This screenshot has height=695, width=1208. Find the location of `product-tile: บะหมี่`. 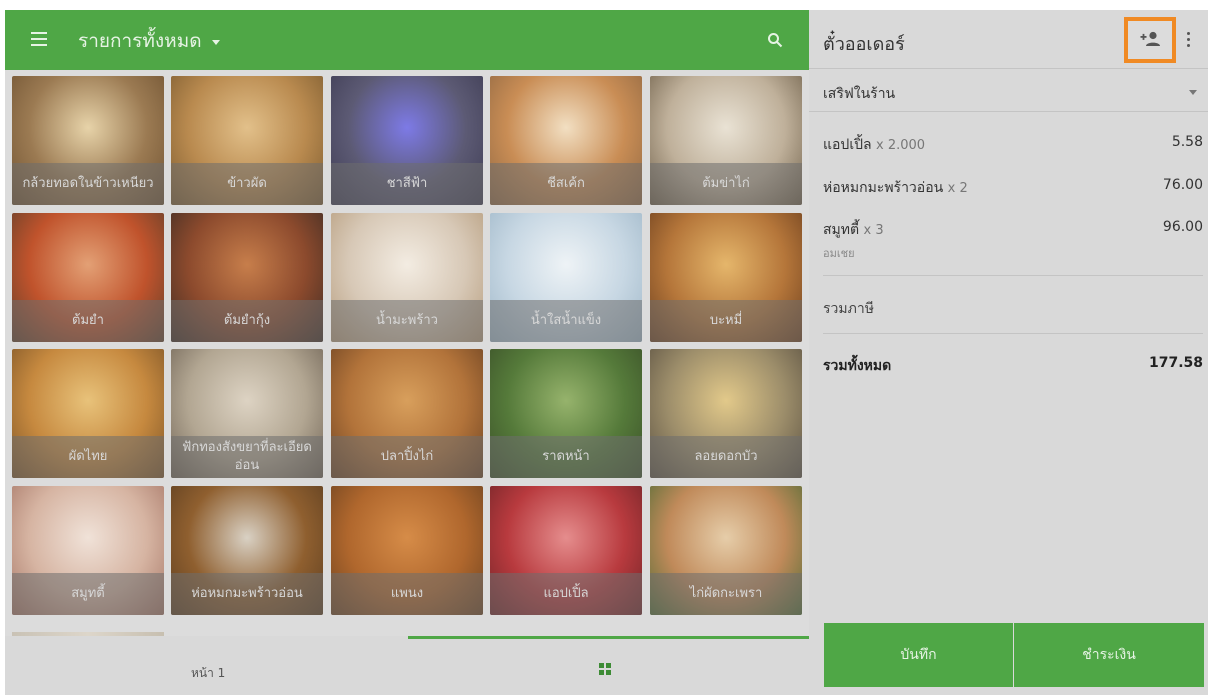

product-tile: บะหมี่ is located at coordinates (726, 277).